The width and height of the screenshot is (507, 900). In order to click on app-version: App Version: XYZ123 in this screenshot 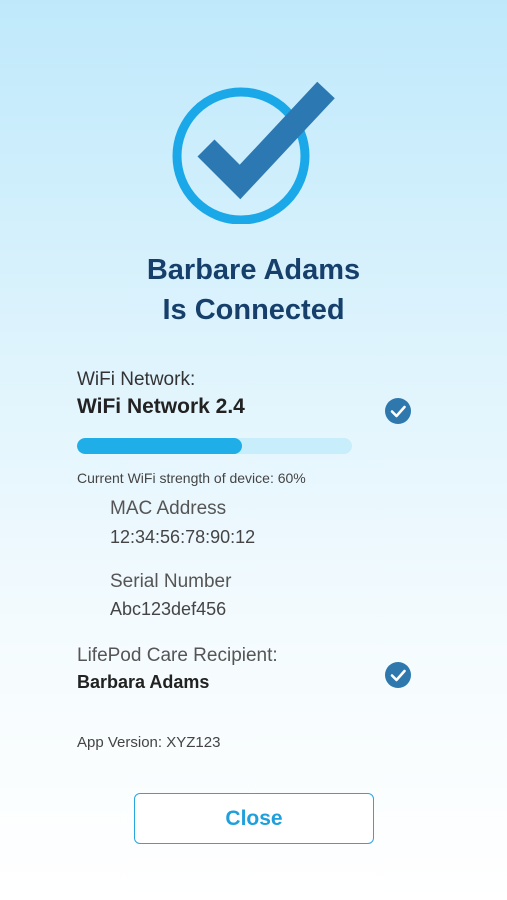, I will do `click(149, 742)`.